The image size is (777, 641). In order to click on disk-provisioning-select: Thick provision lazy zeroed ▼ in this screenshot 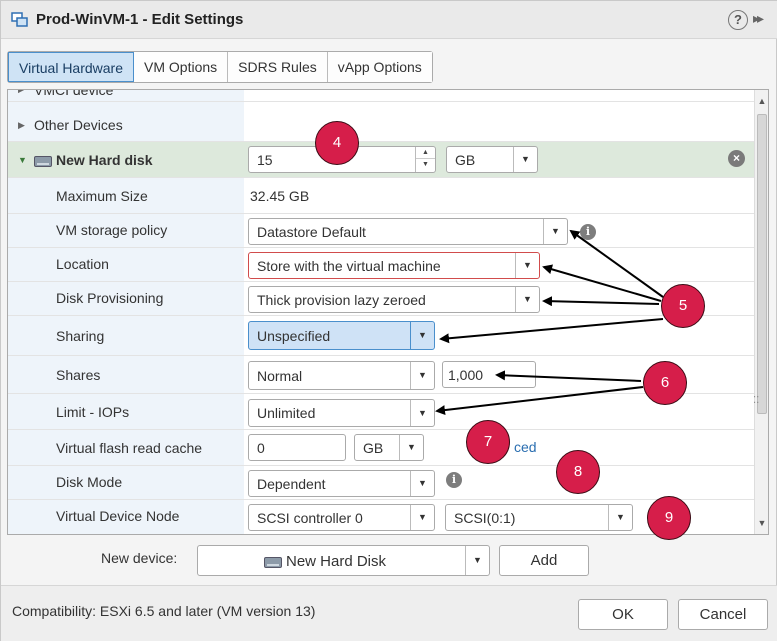, I will do `click(394, 299)`.